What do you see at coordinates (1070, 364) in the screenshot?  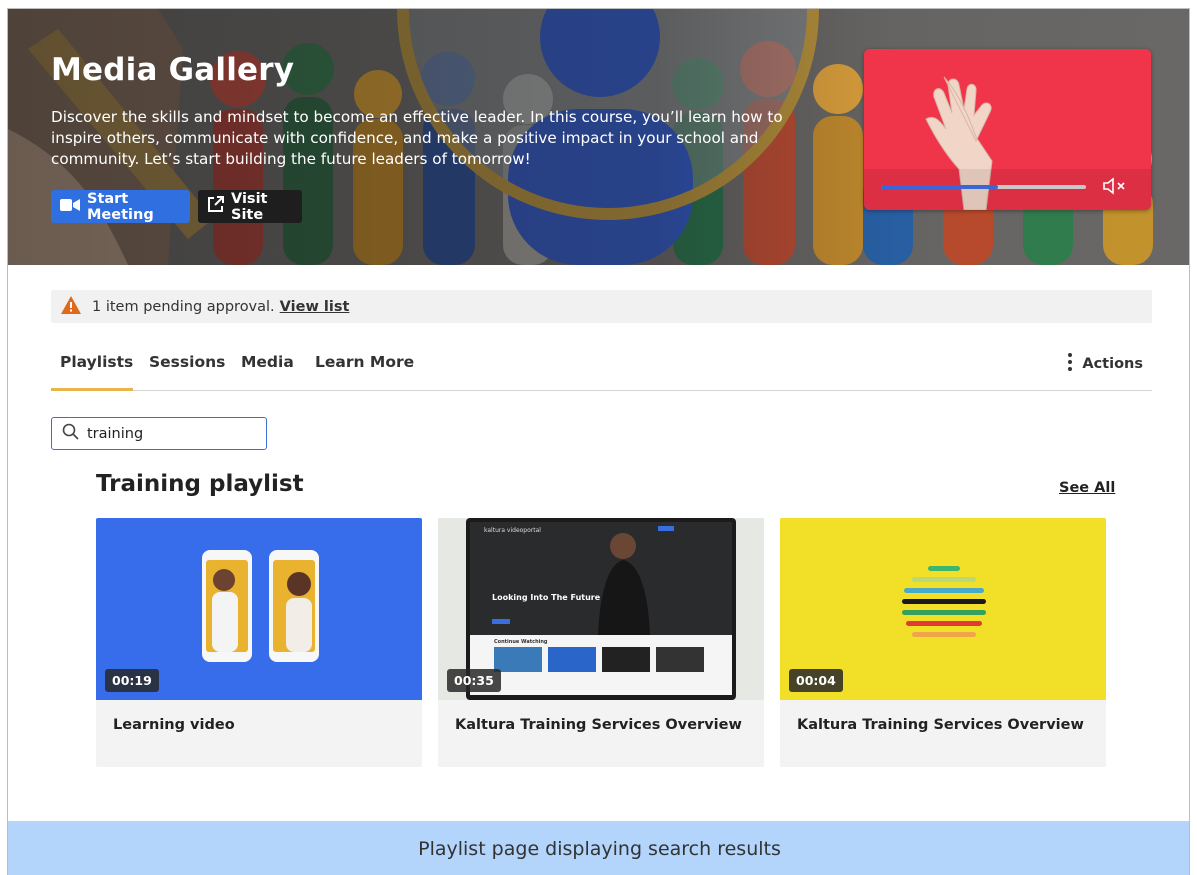 I see `more-vertical-icon` at bounding box center [1070, 364].